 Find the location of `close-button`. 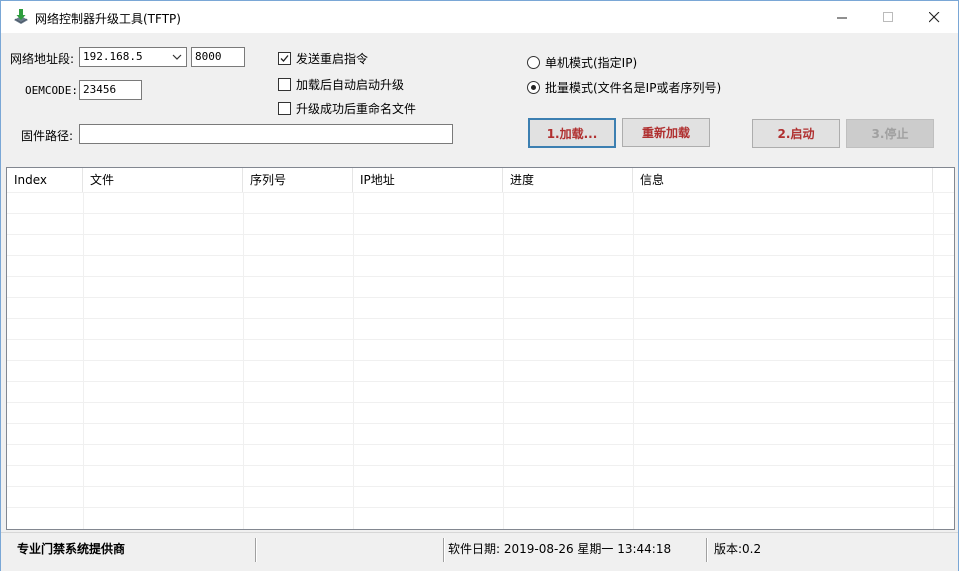

close-button is located at coordinates (934, 17).